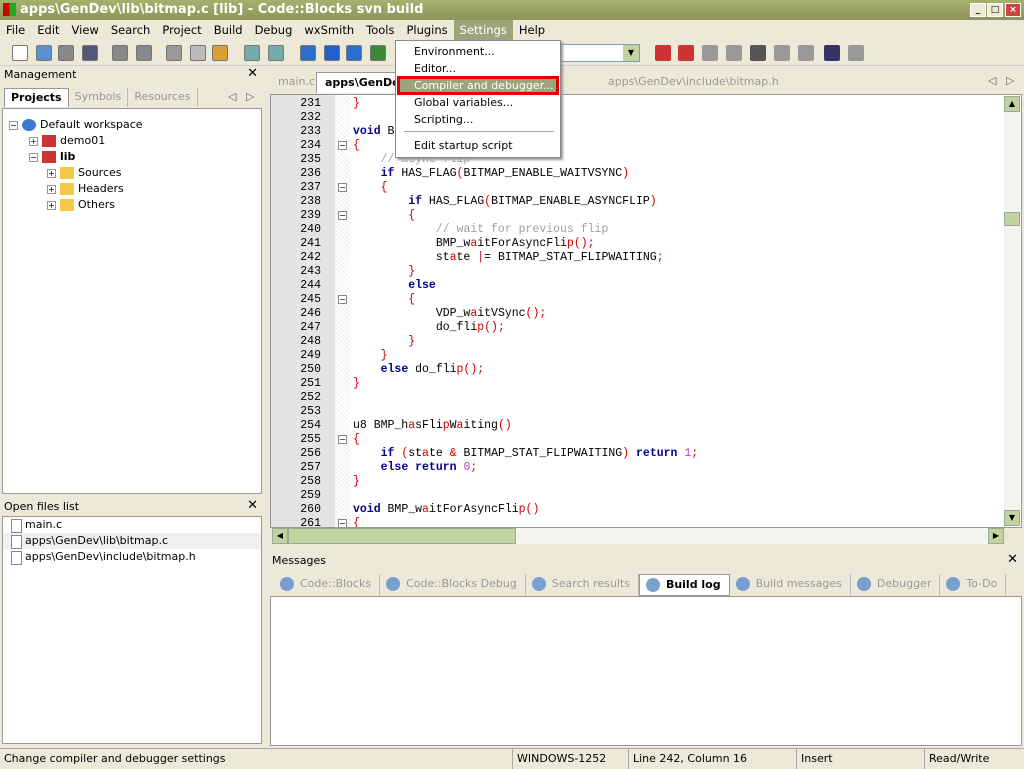 Image resolution: width=1024 pixels, height=769 pixels. I want to click on close-management-icon: ✕, so click(252, 73).